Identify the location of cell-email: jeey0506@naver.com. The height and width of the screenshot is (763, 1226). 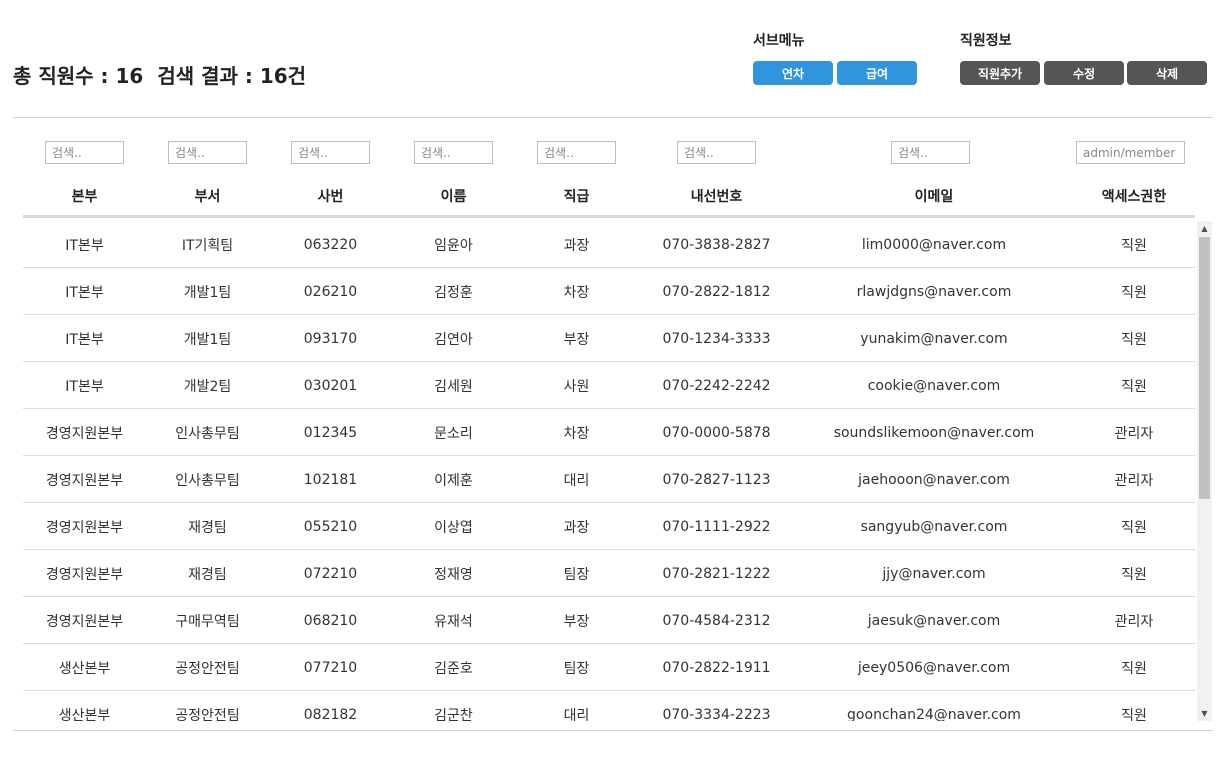
(934, 667).